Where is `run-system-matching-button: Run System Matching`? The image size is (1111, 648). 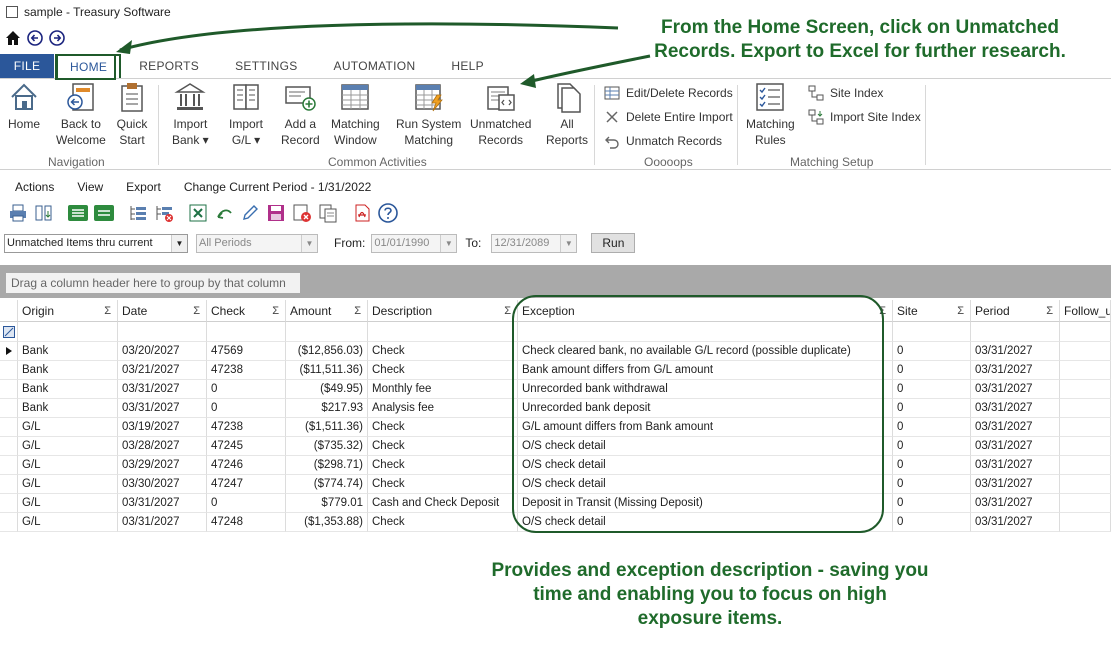
run-system-matching-button: Run System Matching is located at coordinates (428, 114).